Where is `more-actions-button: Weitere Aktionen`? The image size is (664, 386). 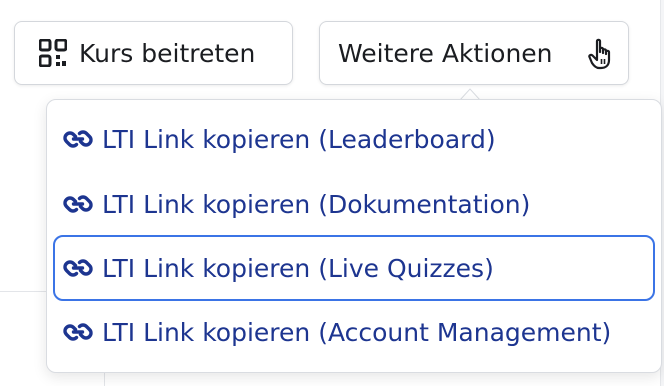
more-actions-button: Weitere Aktionen is located at coordinates (474, 53).